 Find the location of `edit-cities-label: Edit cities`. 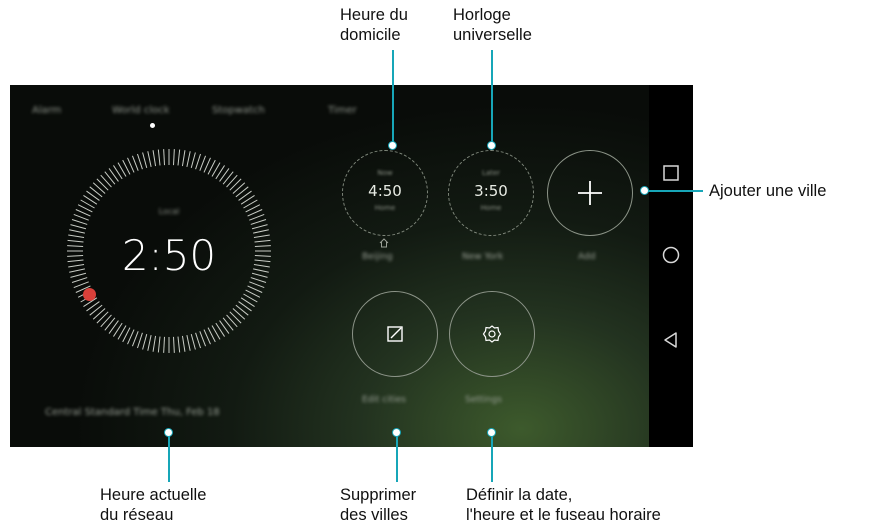

edit-cities-label: Edit cities is located at coordinates (384, 400).